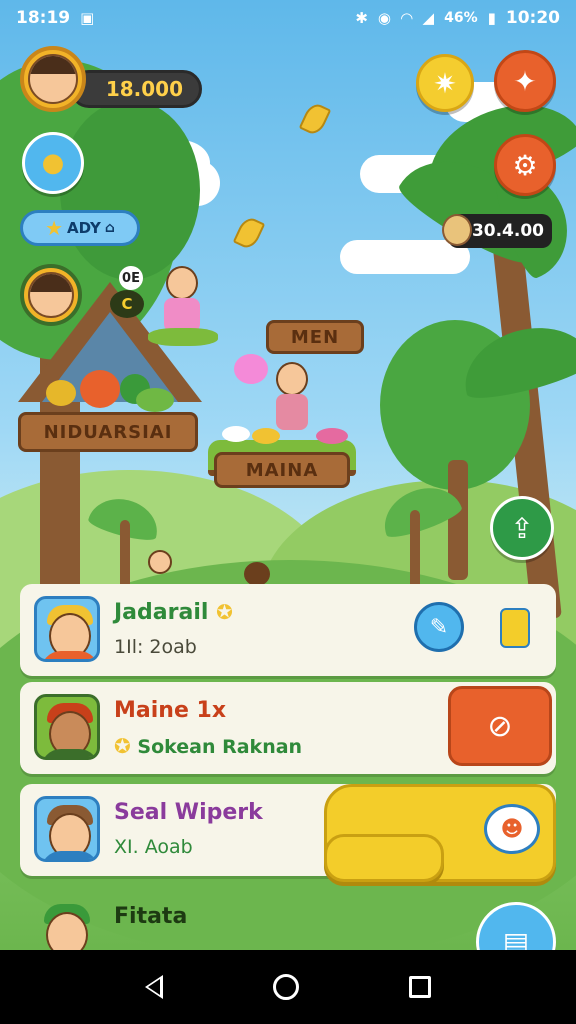  What do you see at coordinates (532, 18) in the screenshot?
I see `status-clock: 10:20` at bounding box center [532, 18].